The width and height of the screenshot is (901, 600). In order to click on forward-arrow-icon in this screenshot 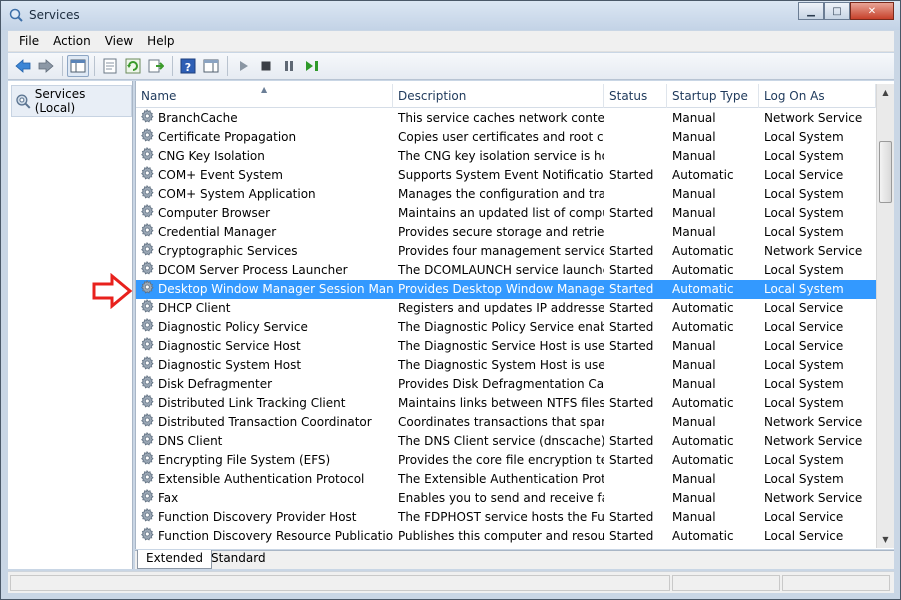, I will do `click(46, 66)`.